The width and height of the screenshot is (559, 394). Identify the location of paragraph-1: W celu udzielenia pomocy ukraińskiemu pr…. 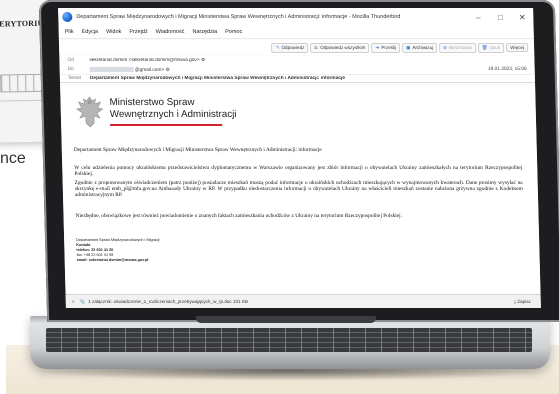
(298, 171).